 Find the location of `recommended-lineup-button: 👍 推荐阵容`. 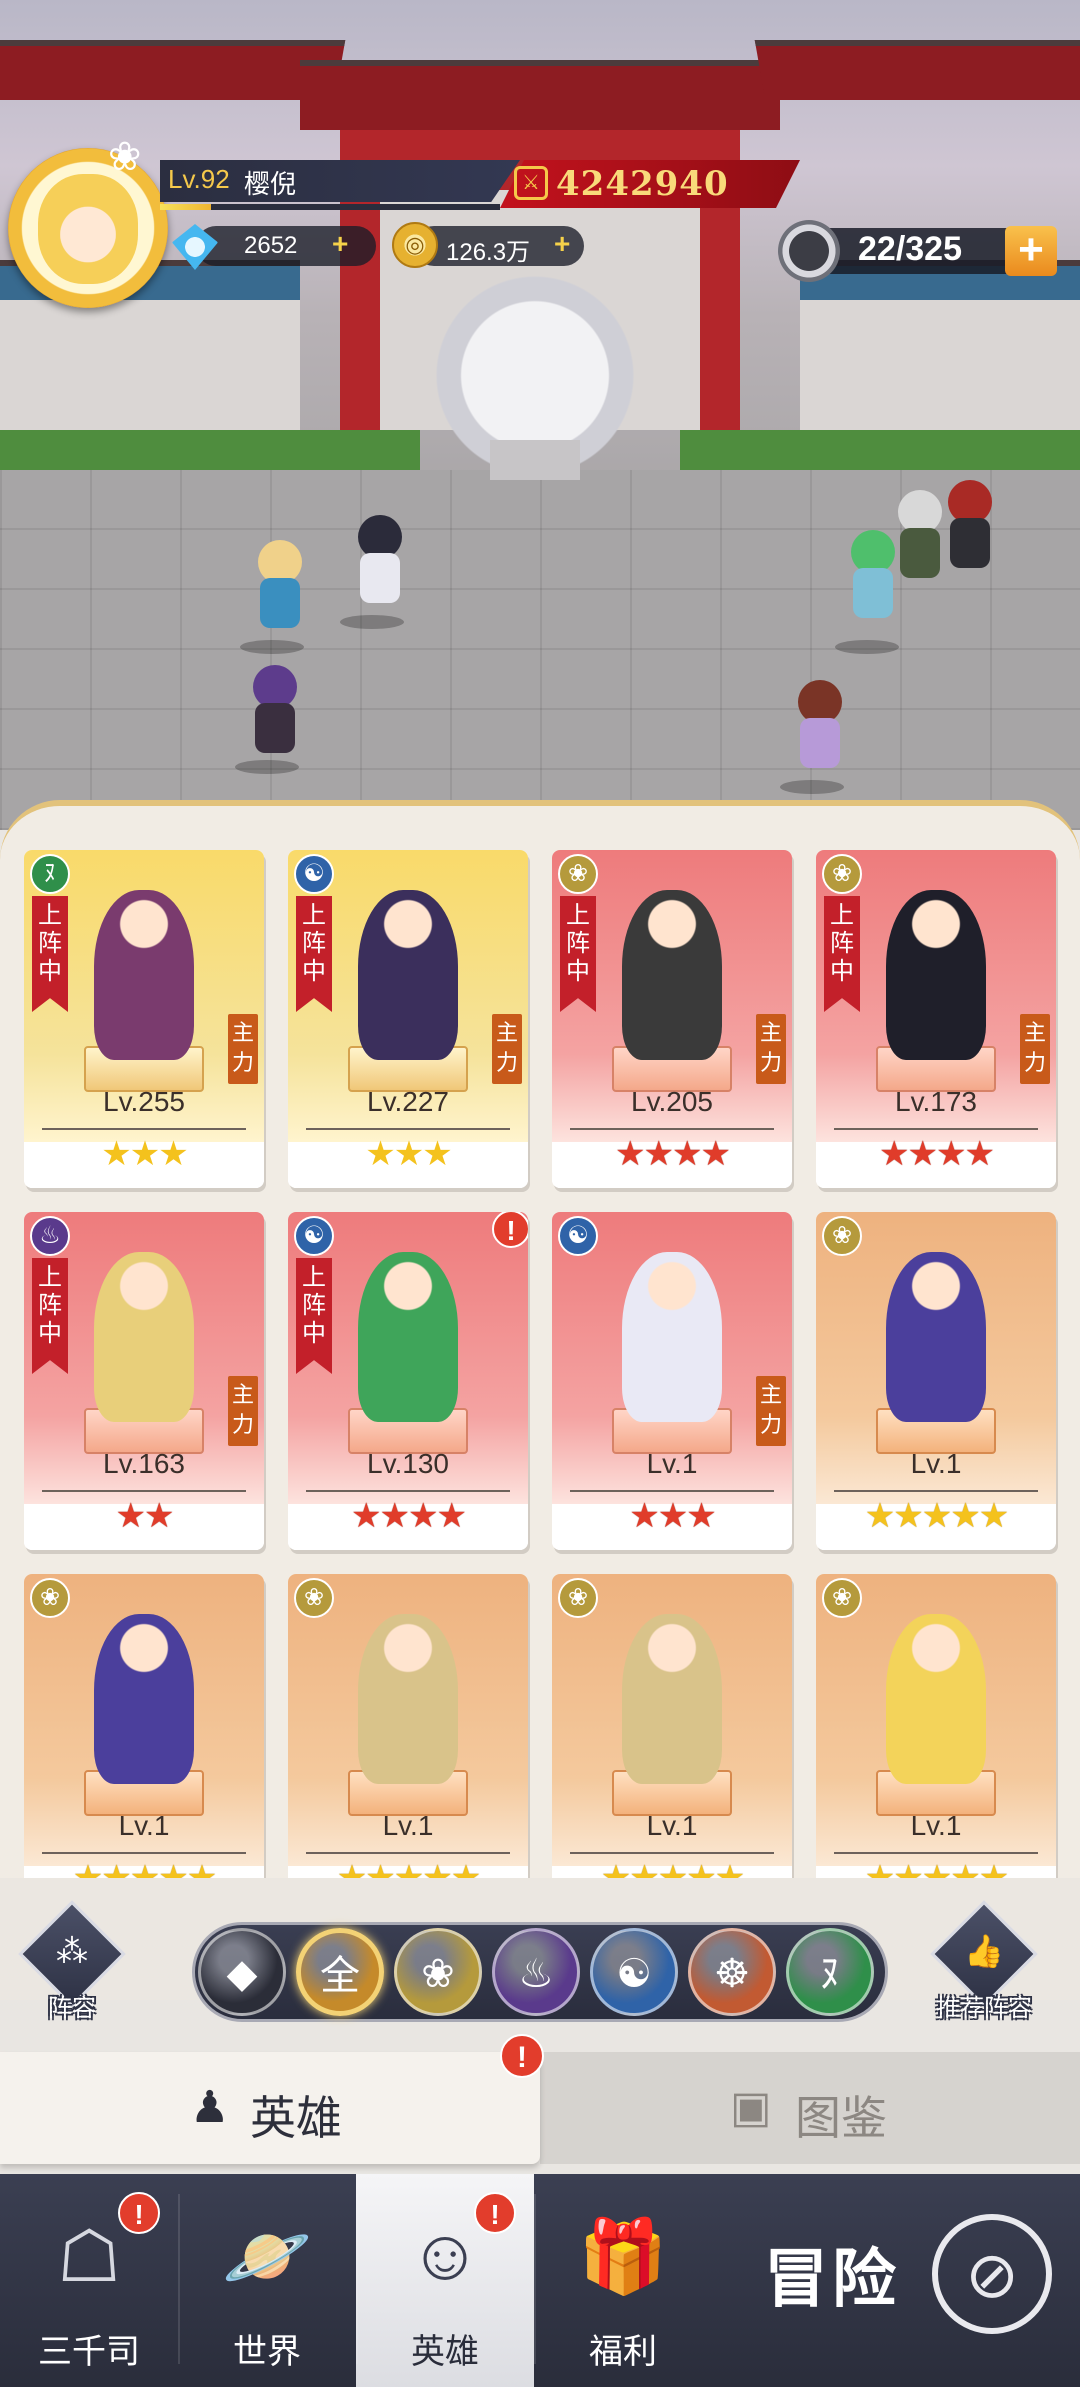

recommended-lineup-button: 👍 推荐阵容 is located at coordinates (984, 1961).